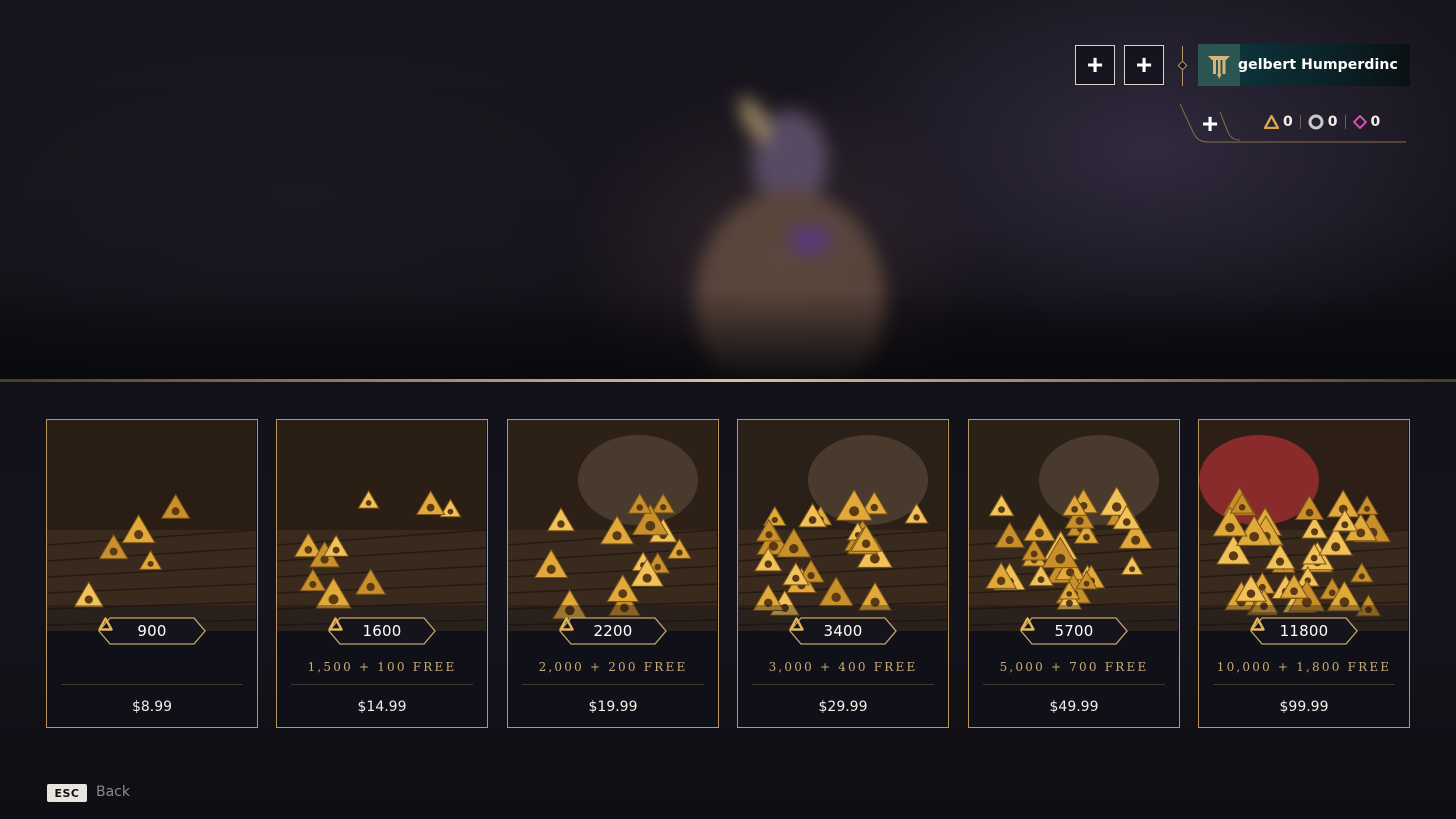 Image resolution: width=1456 pixels, height=819 pixels. What do you see at coordinates (1304, 707) in the screenshot?
I see `price-label: $99.99` at bounding box center [1304, 707].